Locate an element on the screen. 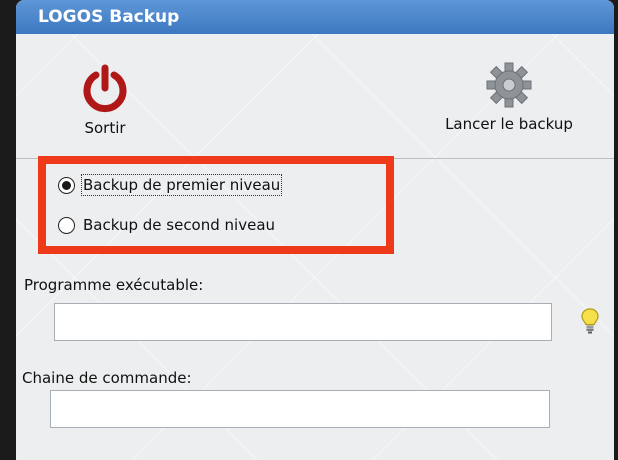 Image resolution: width=618 pixels, height=460 pixels. radio-second-level: Backup de second niveau is located at coordinates (166, 225).